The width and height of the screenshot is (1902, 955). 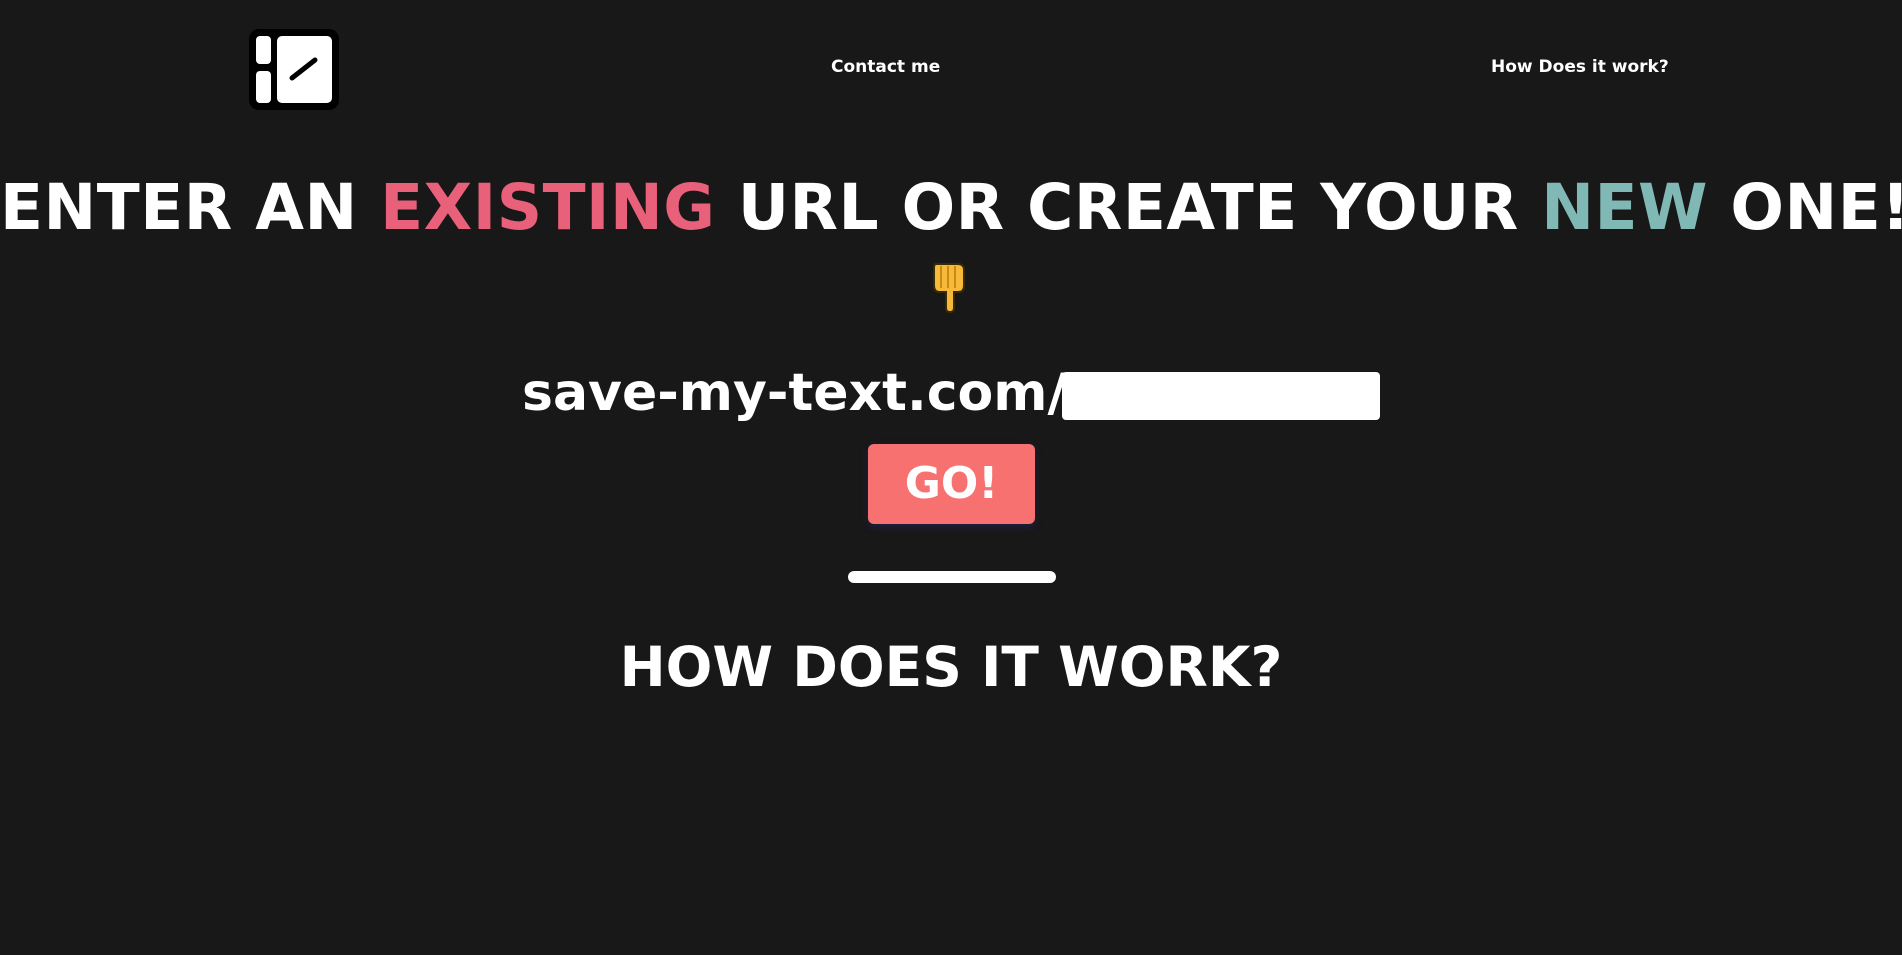 I want to click on notebook-pencil-icon, so click(x=294, y=69).